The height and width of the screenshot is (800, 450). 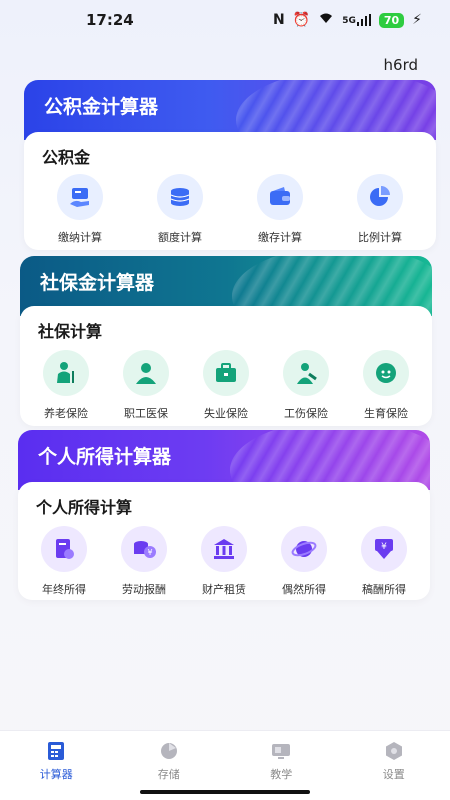 I want to click on banner-title: 公积金计算器, so click(x=101, y=107).